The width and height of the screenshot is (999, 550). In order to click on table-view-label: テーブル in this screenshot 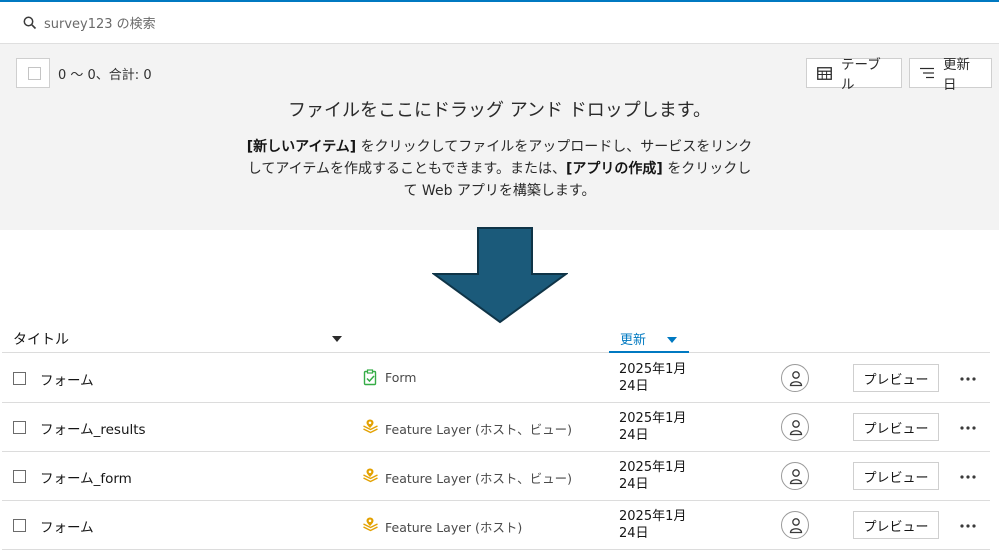, I will do `click(861, 75)`.